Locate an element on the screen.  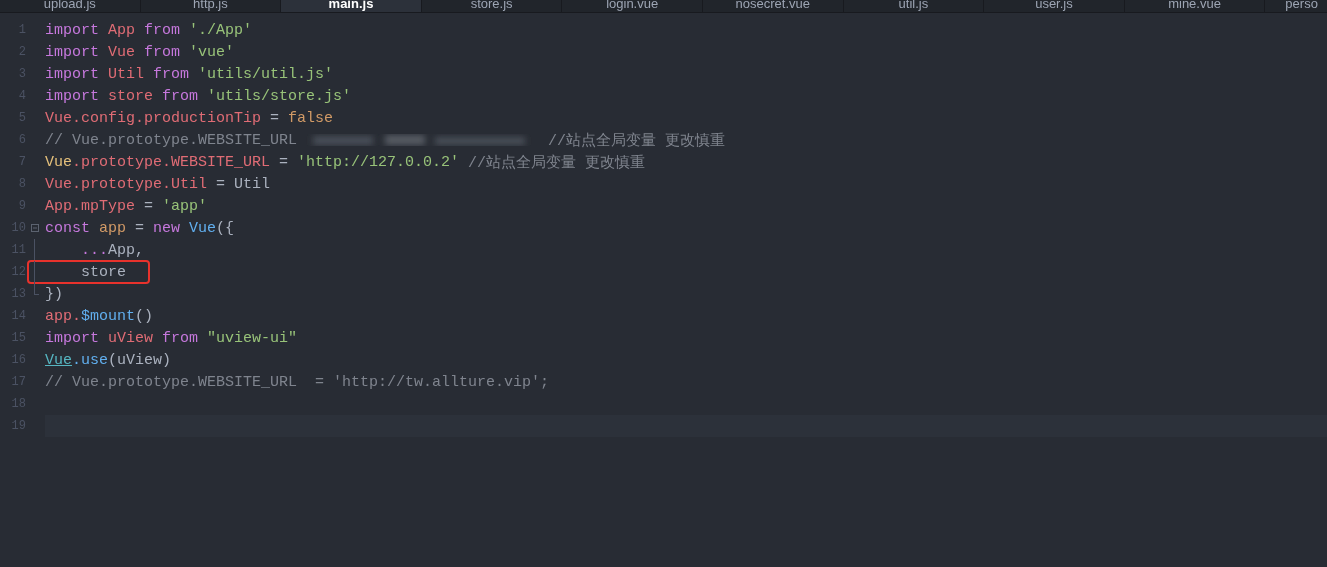
code-token: .use is located at coordinates (90, 360).